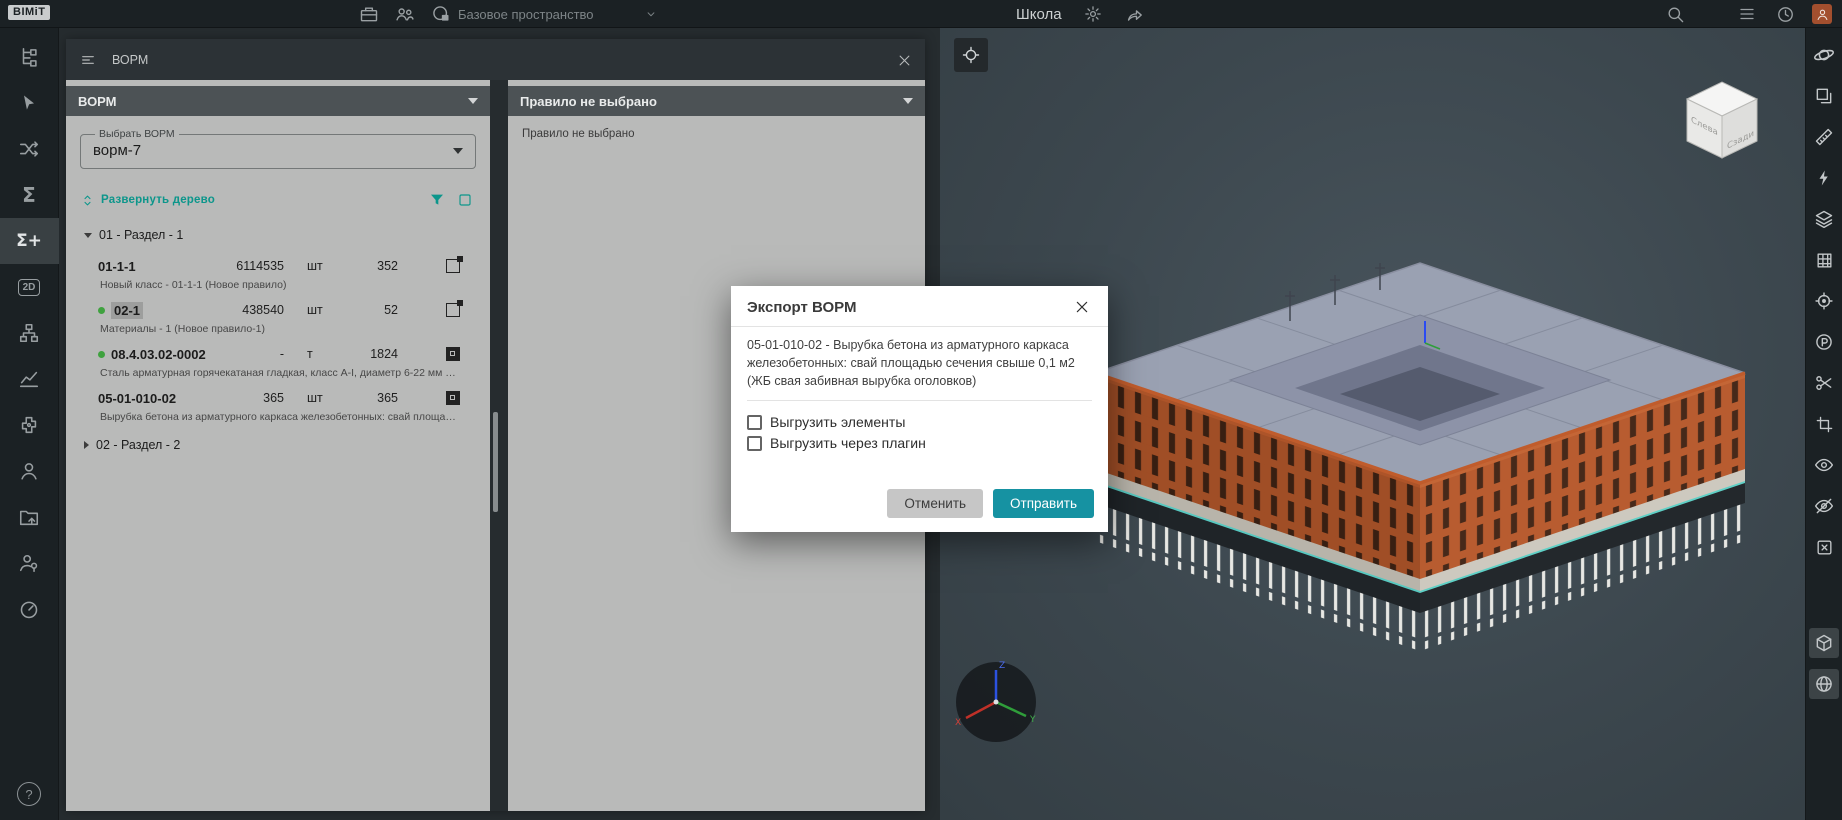  What do you see at coordinates (1082, 307) in the screenshot?
I see `modal-close-icon` at bounding box center [1082, 307].